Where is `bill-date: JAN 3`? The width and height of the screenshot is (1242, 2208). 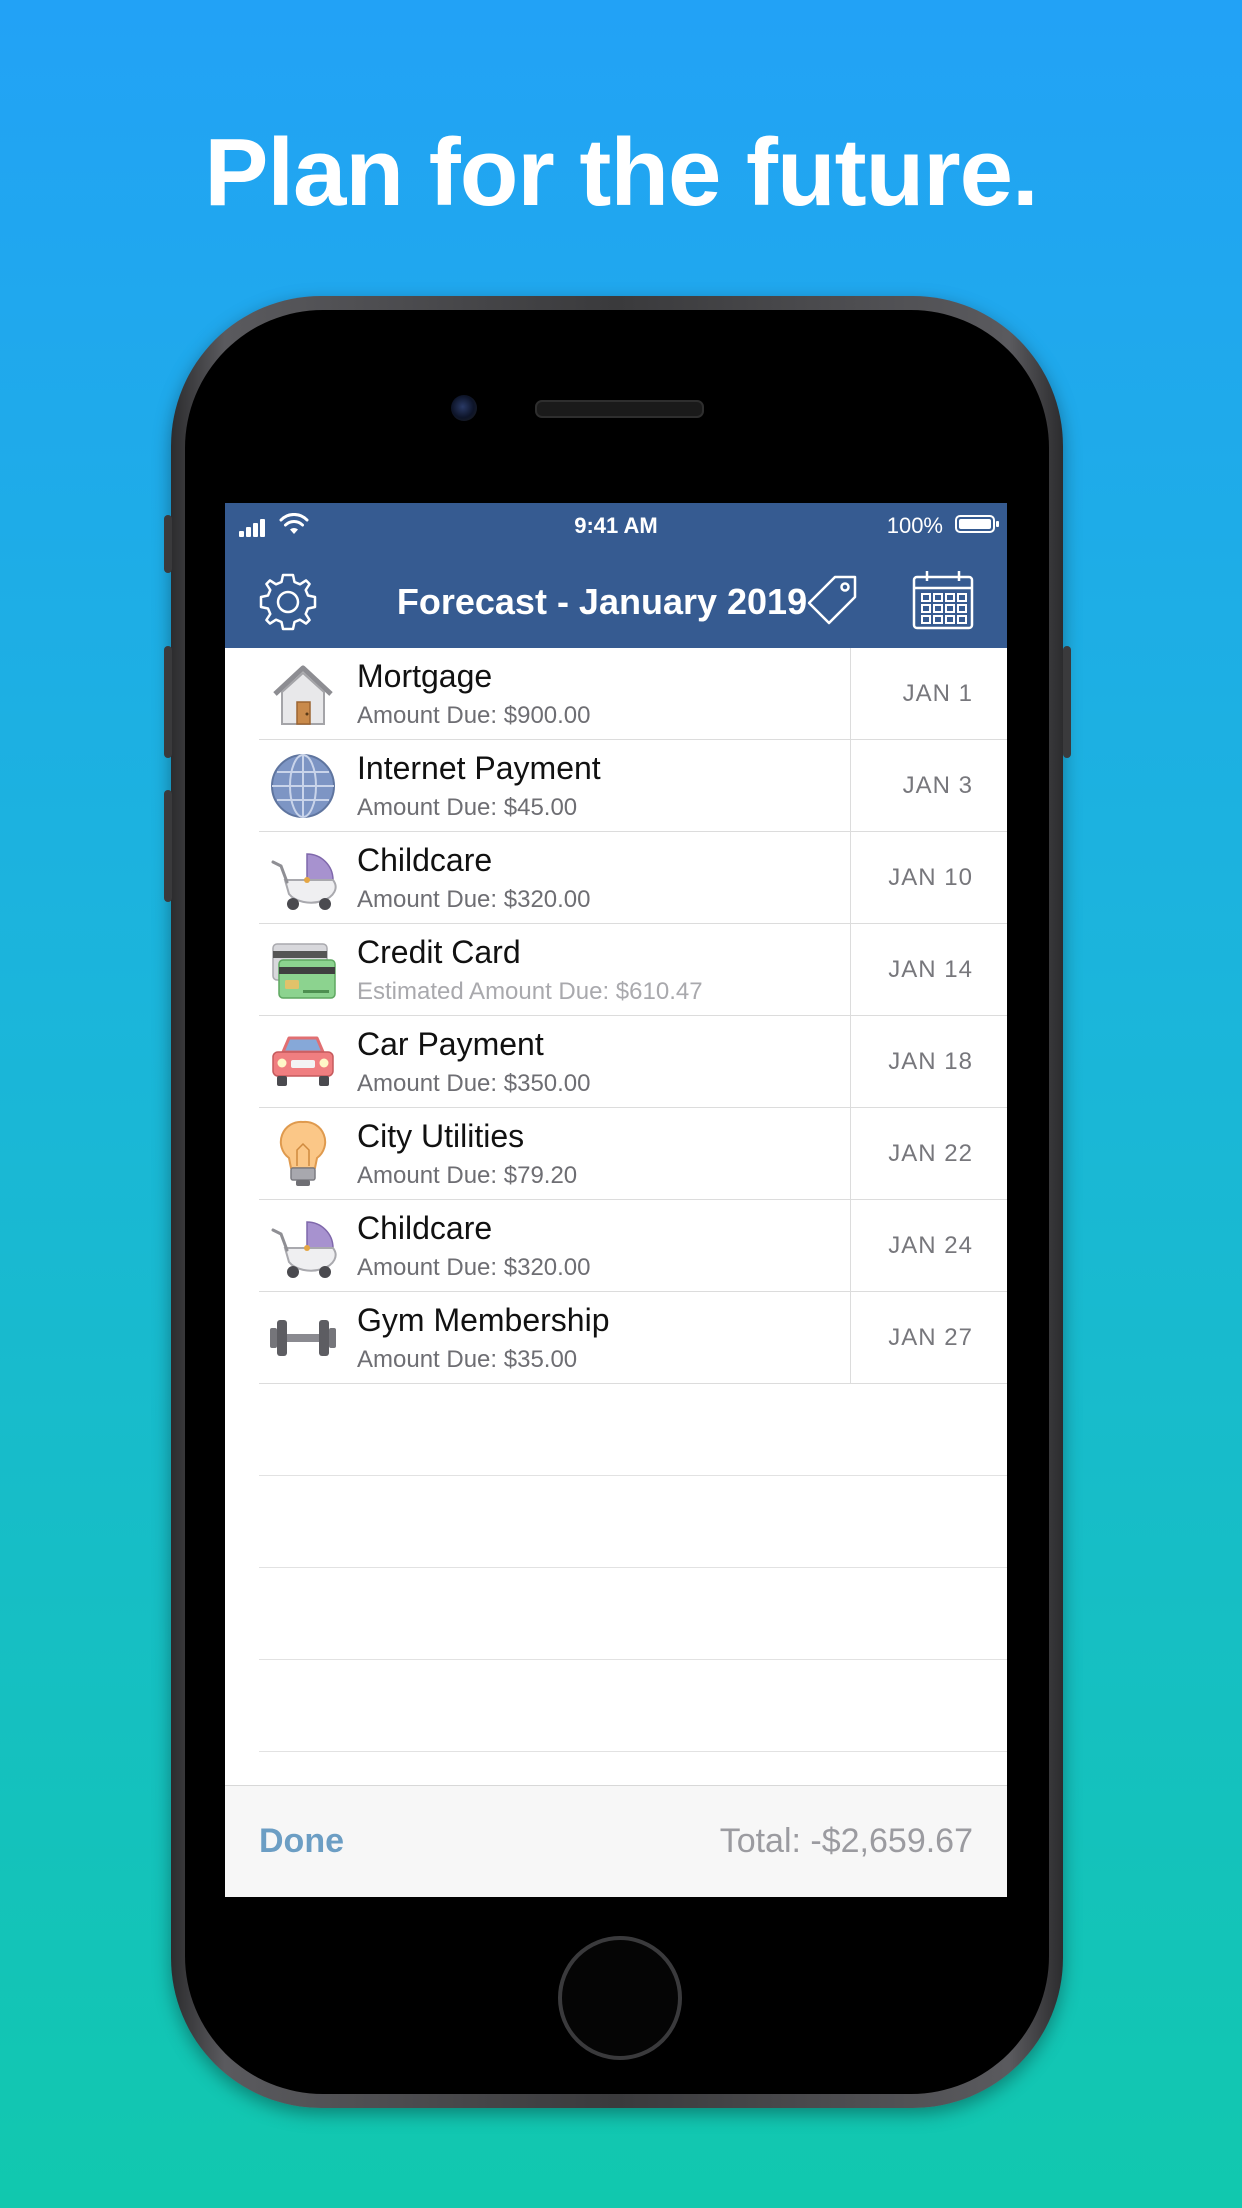
bill-date: JAN 3 is located at coordinates (937, 785).